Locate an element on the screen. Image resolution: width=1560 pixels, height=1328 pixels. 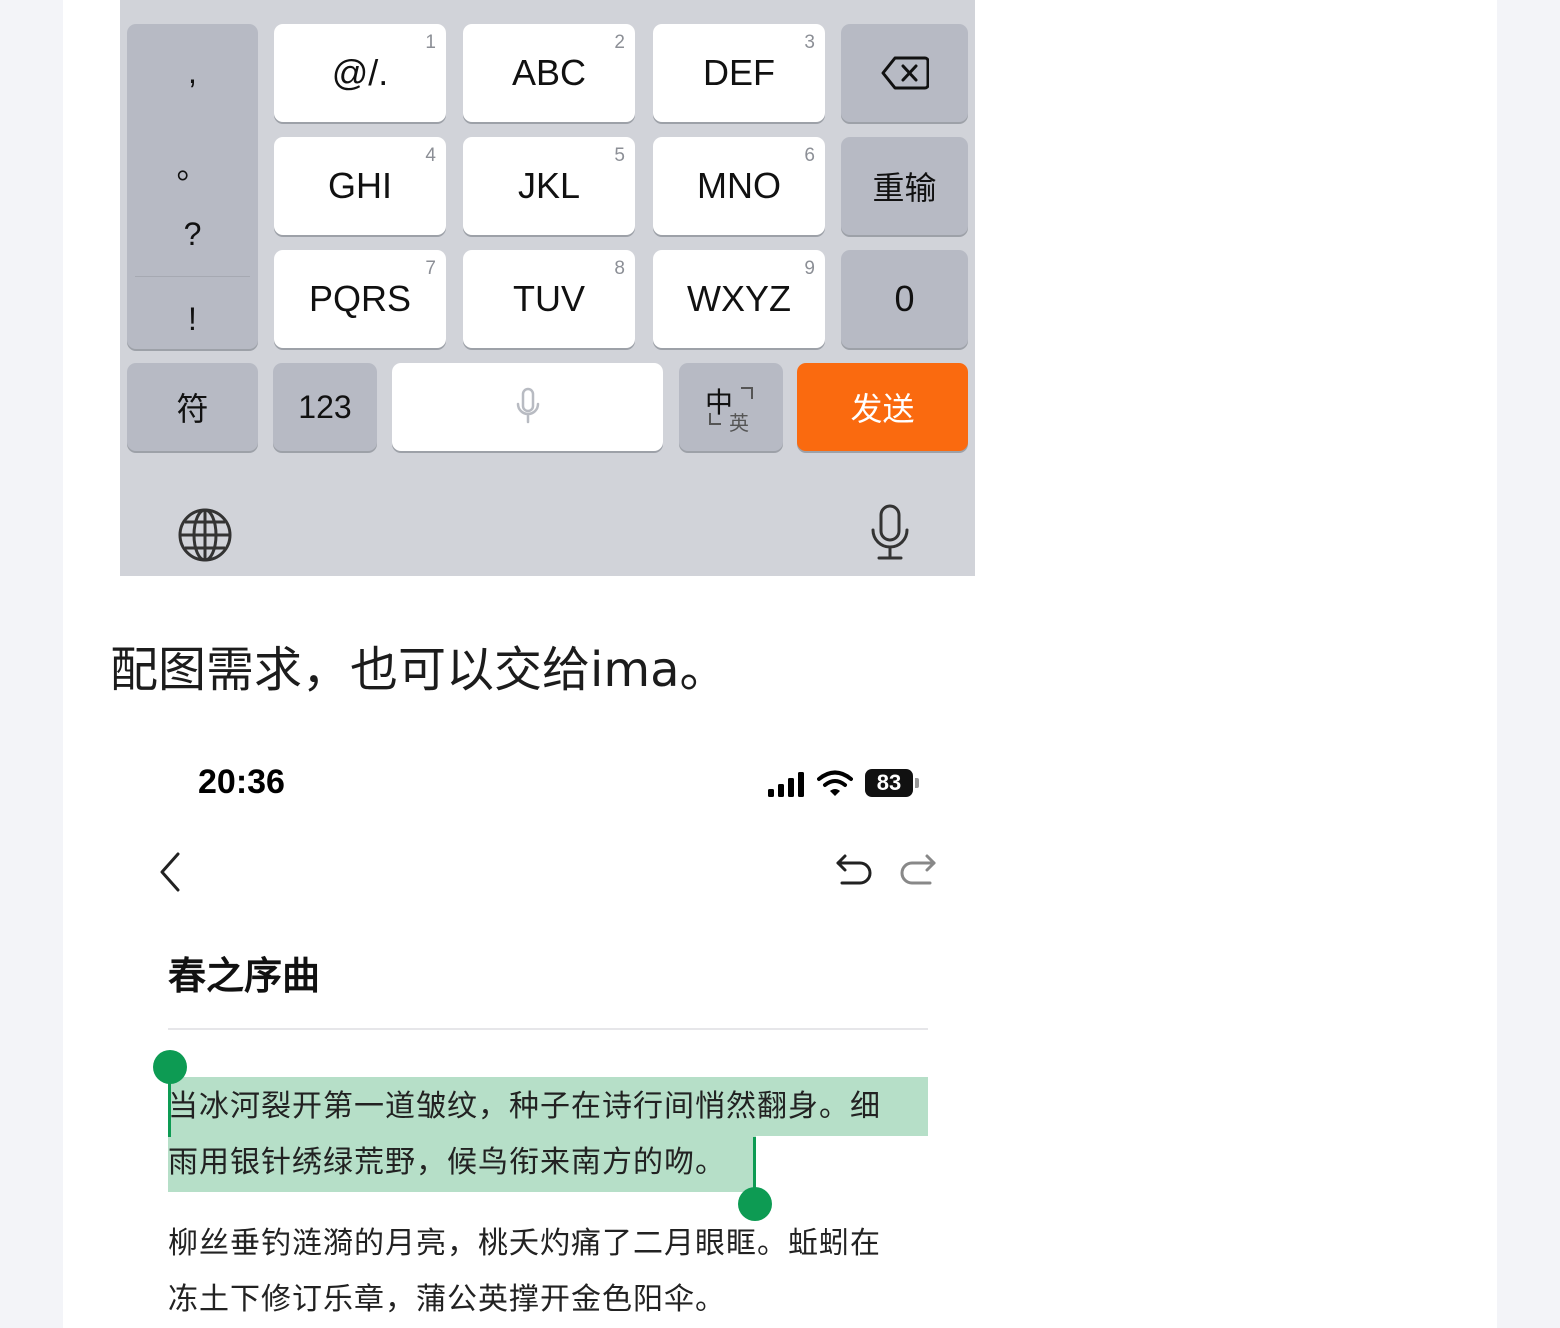
language-switch-icon: 中 英 is located at coordinates (731, 409).